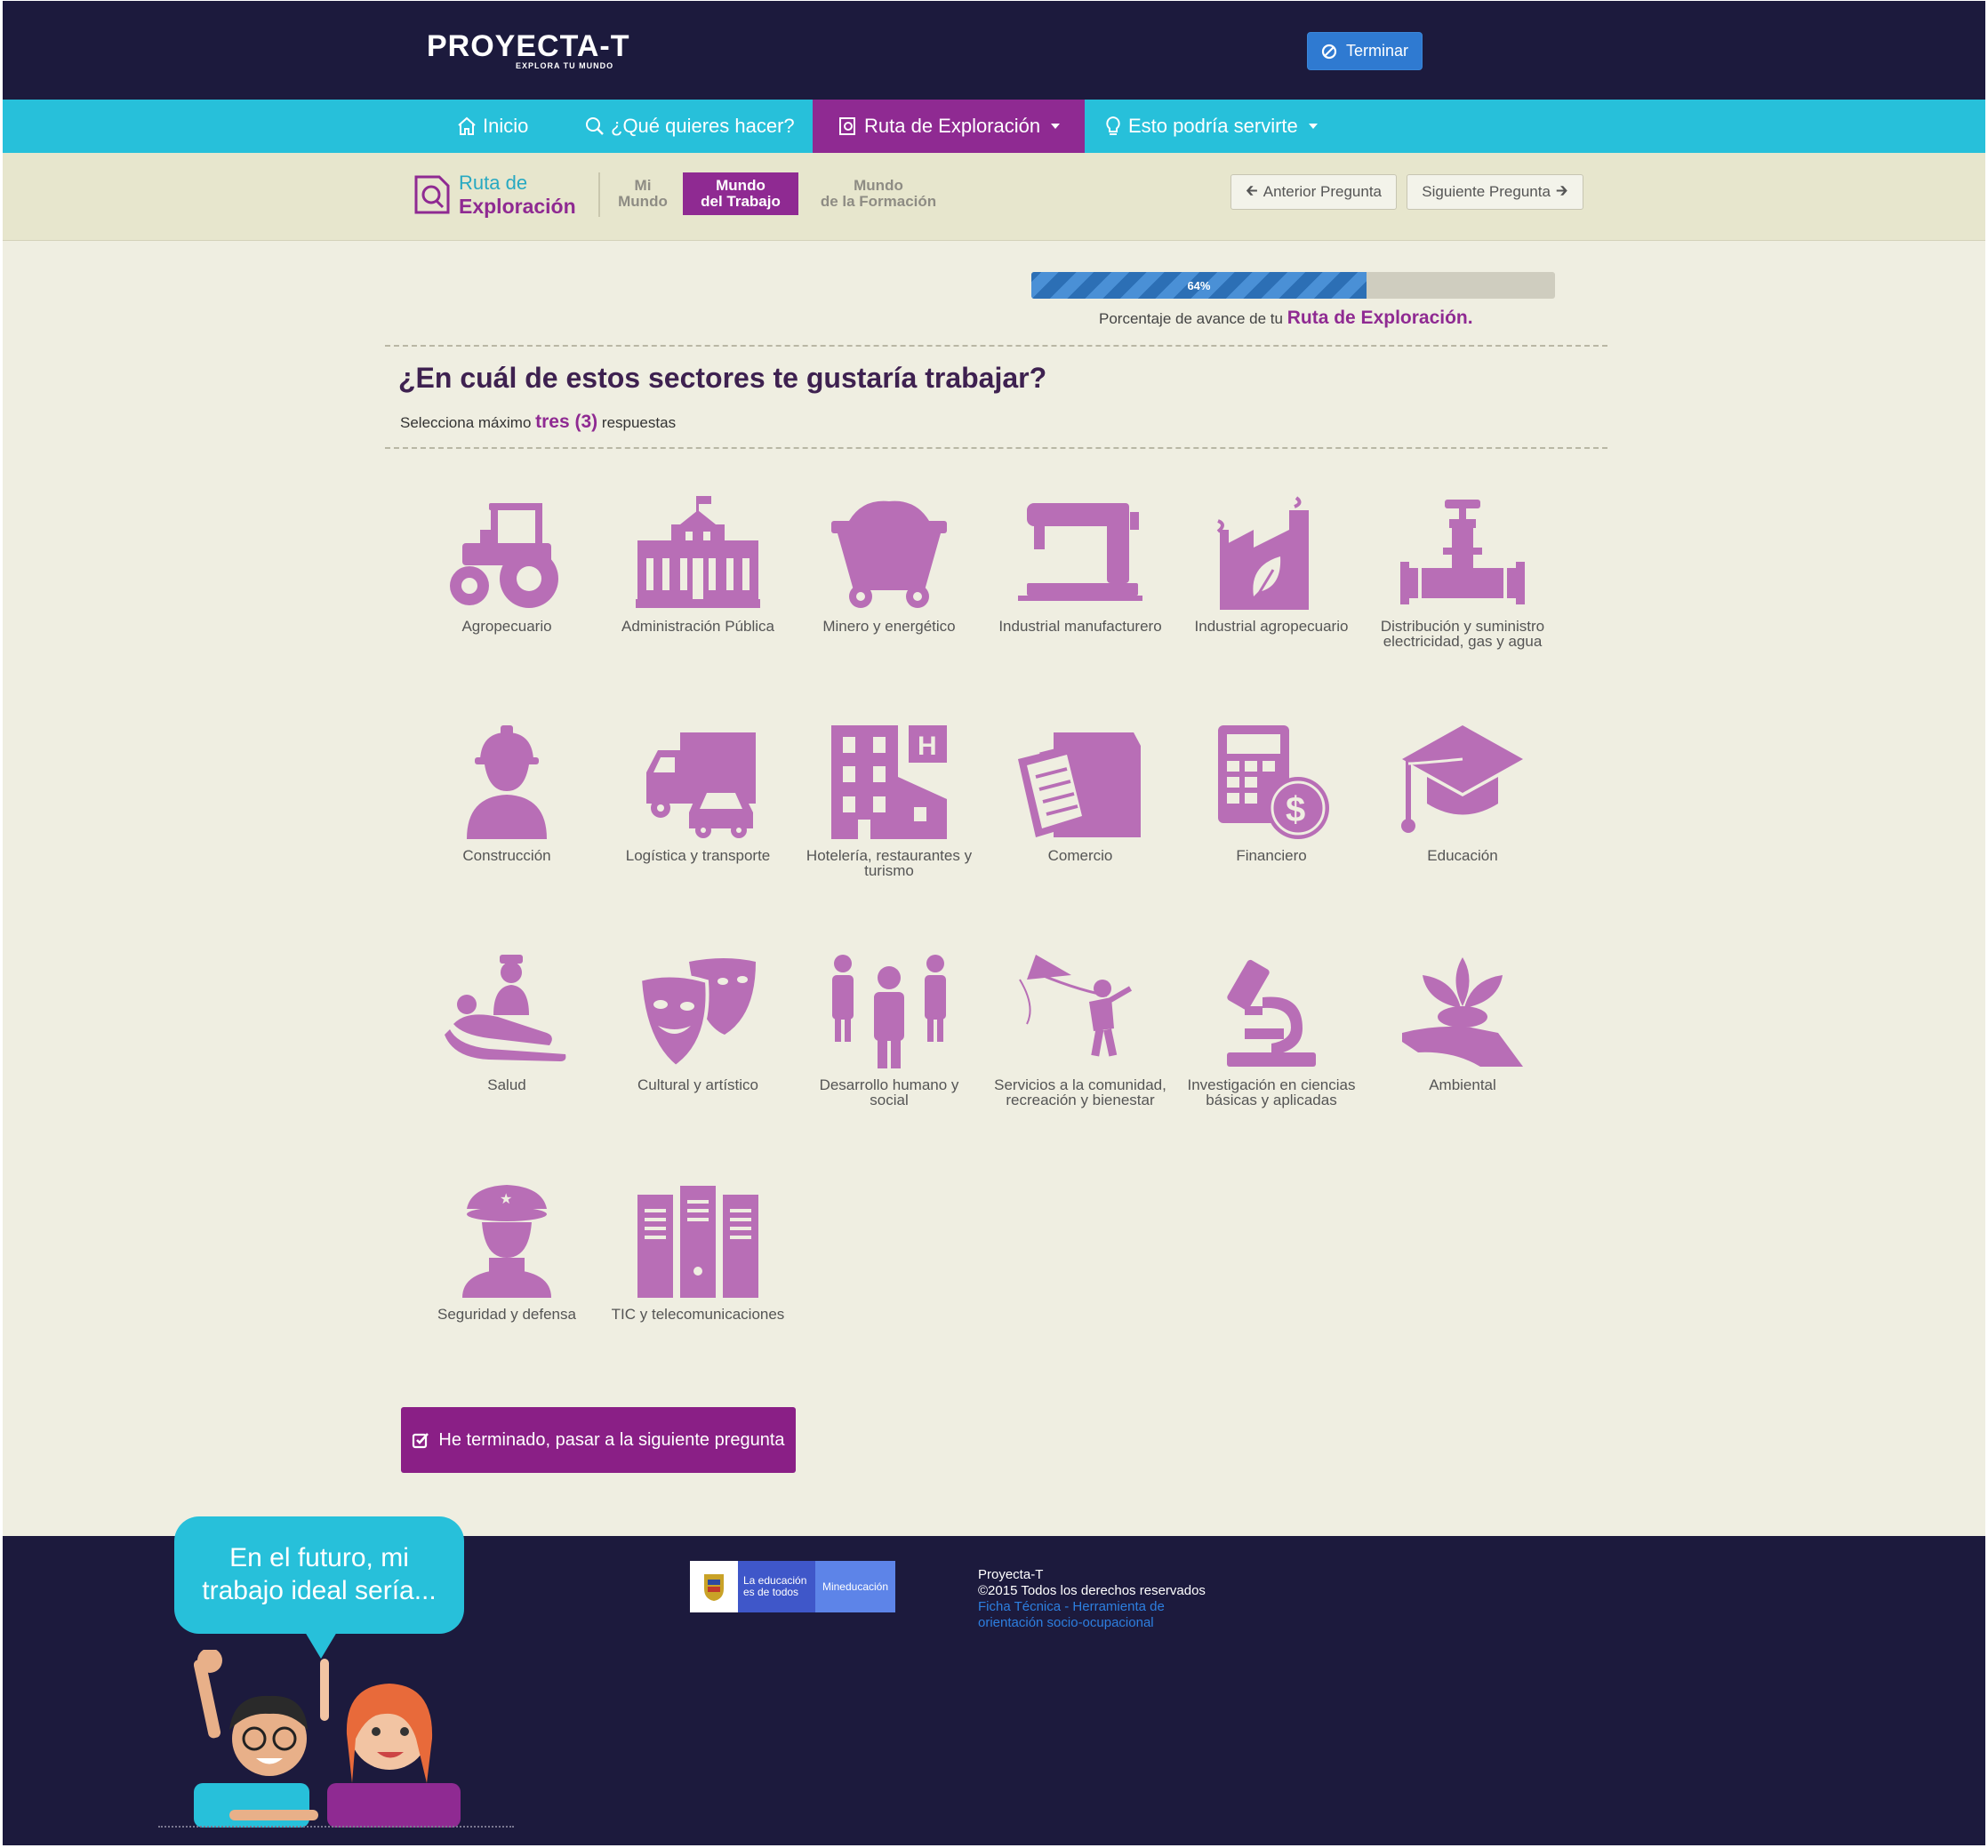  I want to click on sector-industrial-manufacturero: Industrial manufacturero, so click(1080, 564).